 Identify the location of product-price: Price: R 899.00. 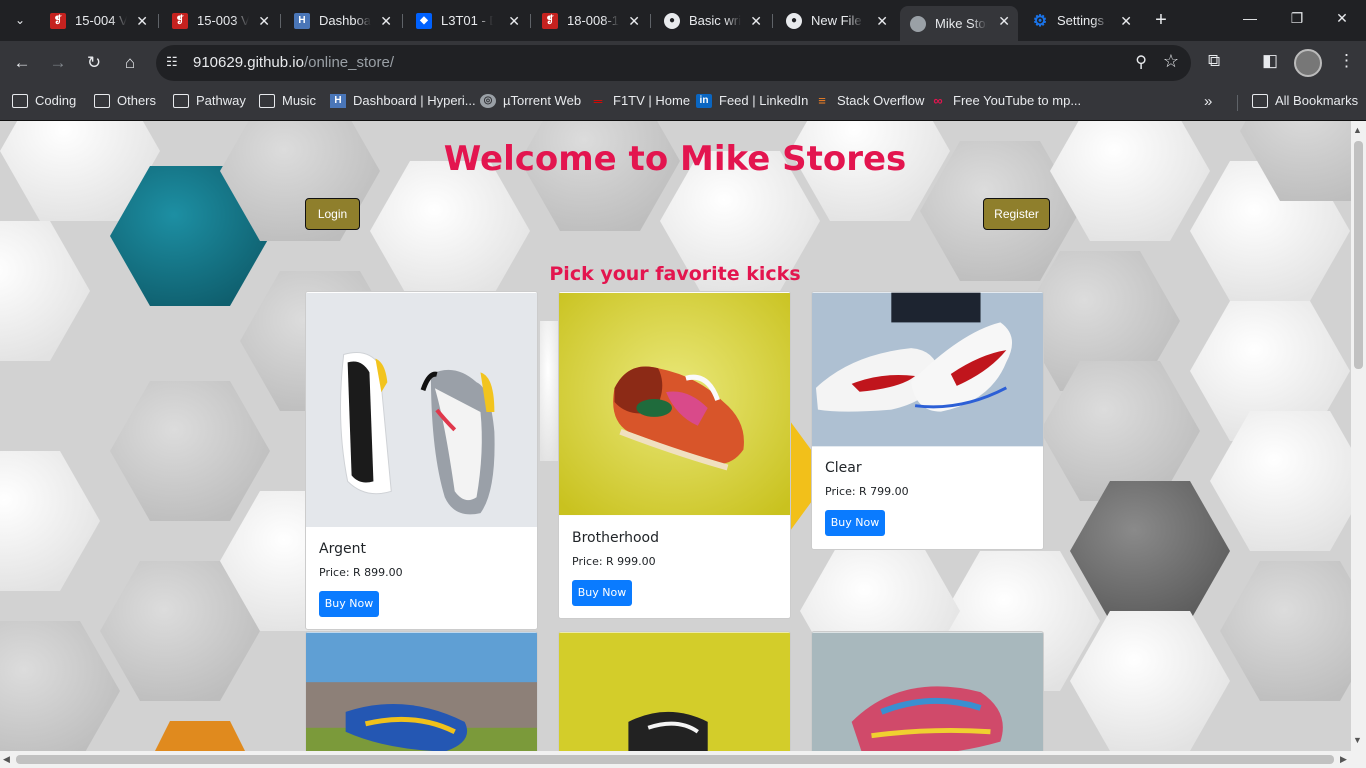
(361, 572).